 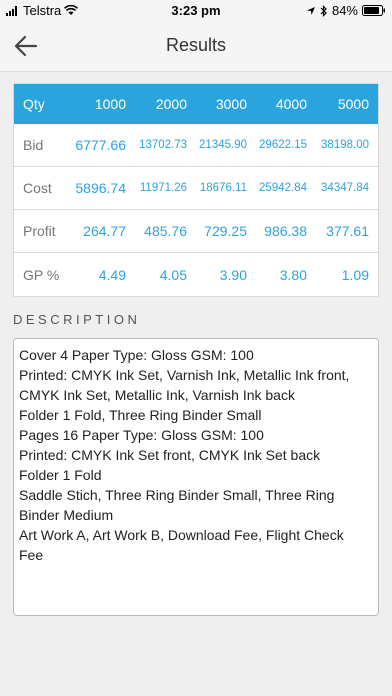 What do you see at coordinates (323, 10) in the screenshot?
I see `bluetooth-icon` at bounding box center [323, 10].